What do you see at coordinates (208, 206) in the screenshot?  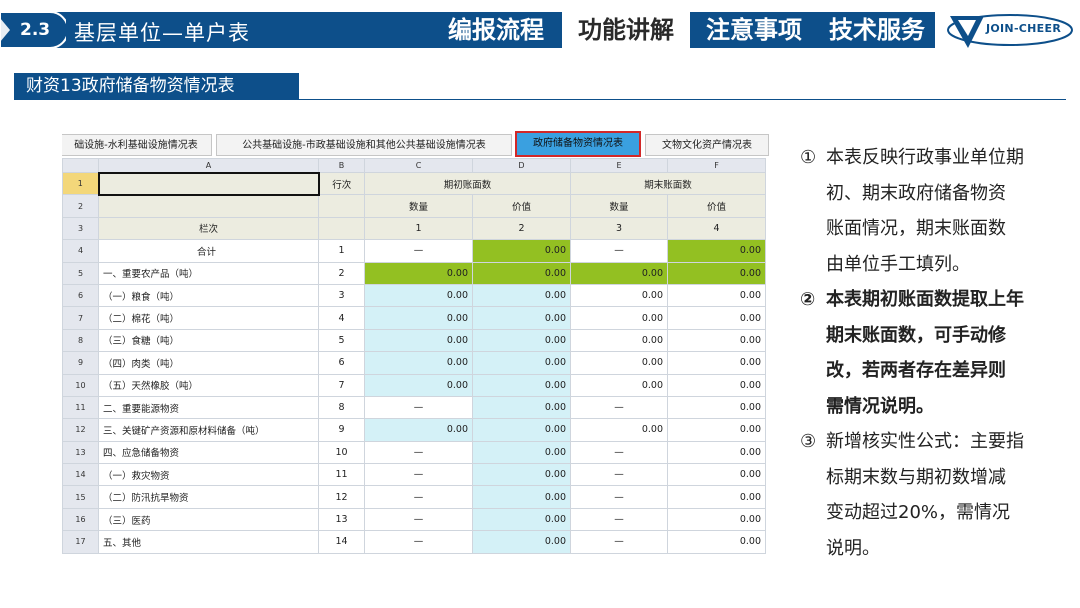 I see `header-blank` at bounding box center [208, 206].